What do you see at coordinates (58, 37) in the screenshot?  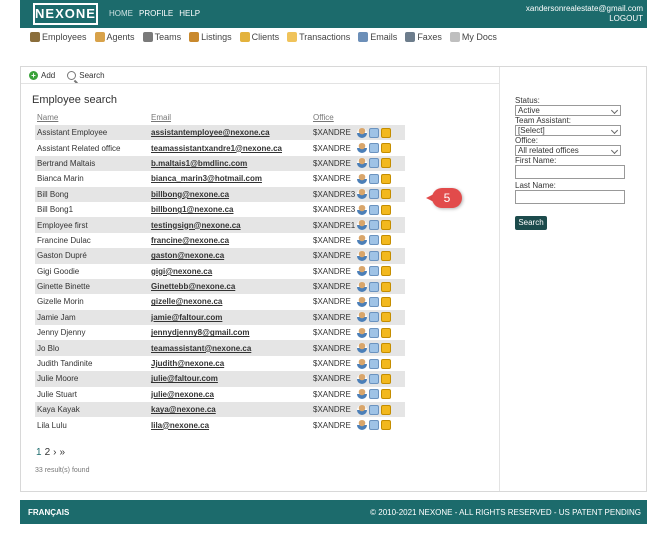 I see `nav-employees: Employees` at bounding box center [58, 37].